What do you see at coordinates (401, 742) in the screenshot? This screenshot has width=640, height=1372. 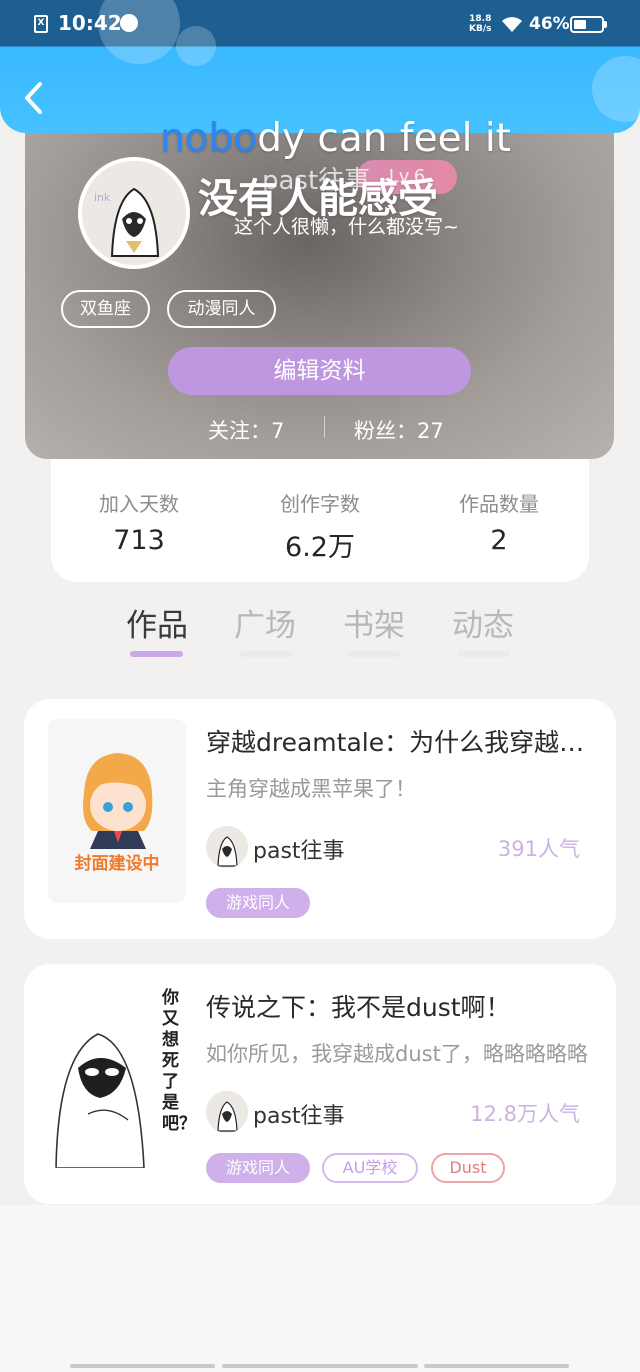 I see `work-title: 穿越dreamtale：为什么我穿越成了黑苹果` at bounding box center [401, 742].